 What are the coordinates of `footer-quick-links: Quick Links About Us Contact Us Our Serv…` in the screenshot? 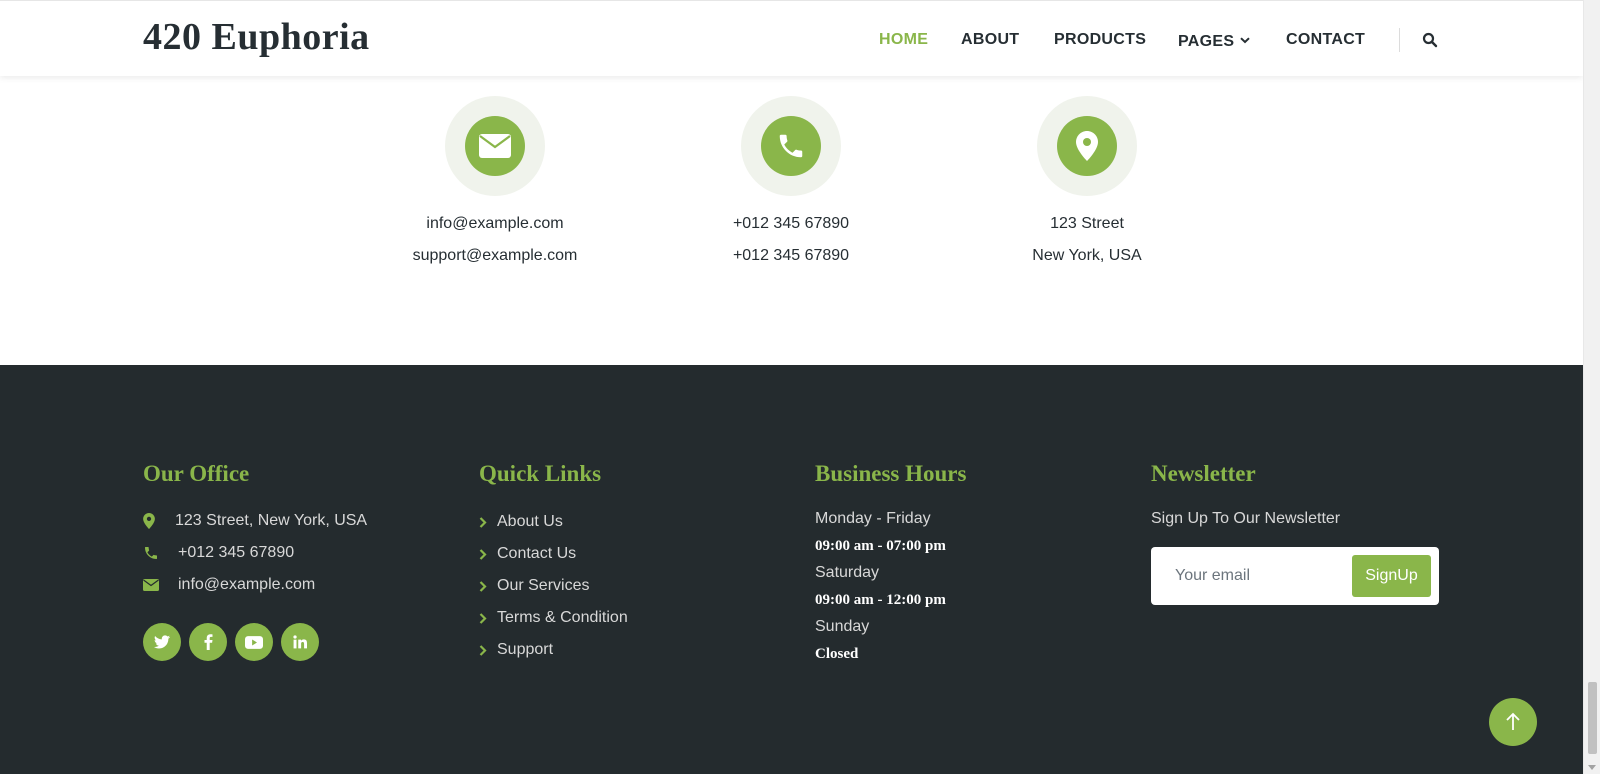 It's located at (629, 563).